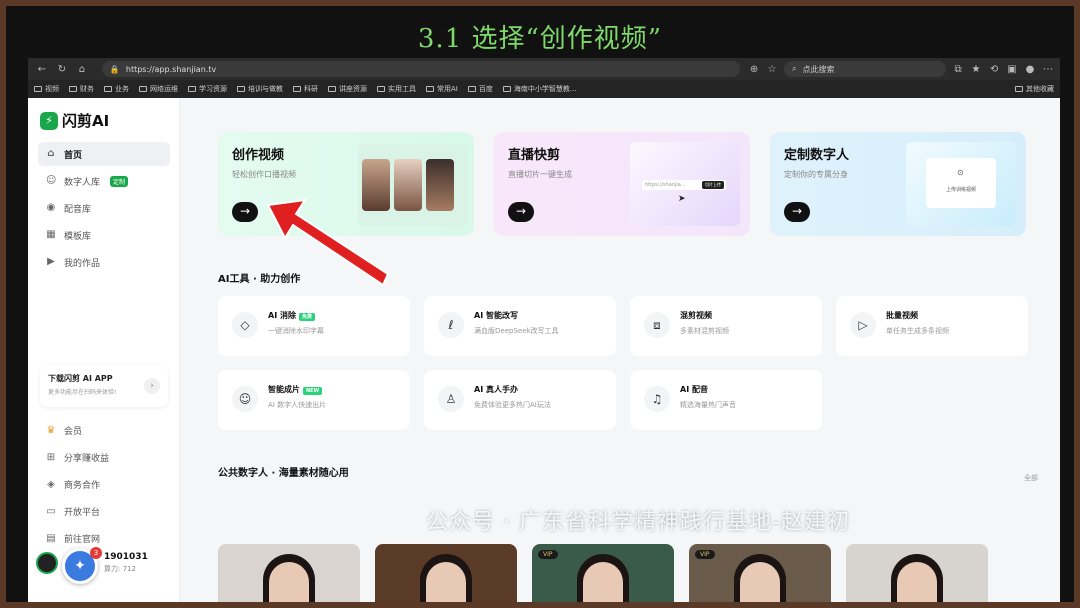 The width and height of the screenshot is (1080, 608). What do you see at coordinates (516, 331) in the screenshot?
I see `tool-desc: 满血版DeepSeek改写工具` at bounding box center [516, 331].